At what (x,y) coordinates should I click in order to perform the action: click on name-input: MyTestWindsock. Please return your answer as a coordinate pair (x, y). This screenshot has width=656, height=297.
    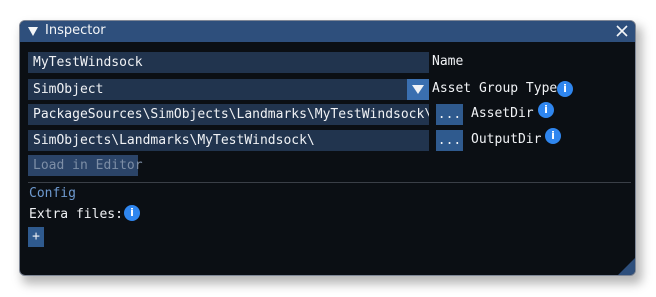
    Looking at the image, I should click on (228, 62).